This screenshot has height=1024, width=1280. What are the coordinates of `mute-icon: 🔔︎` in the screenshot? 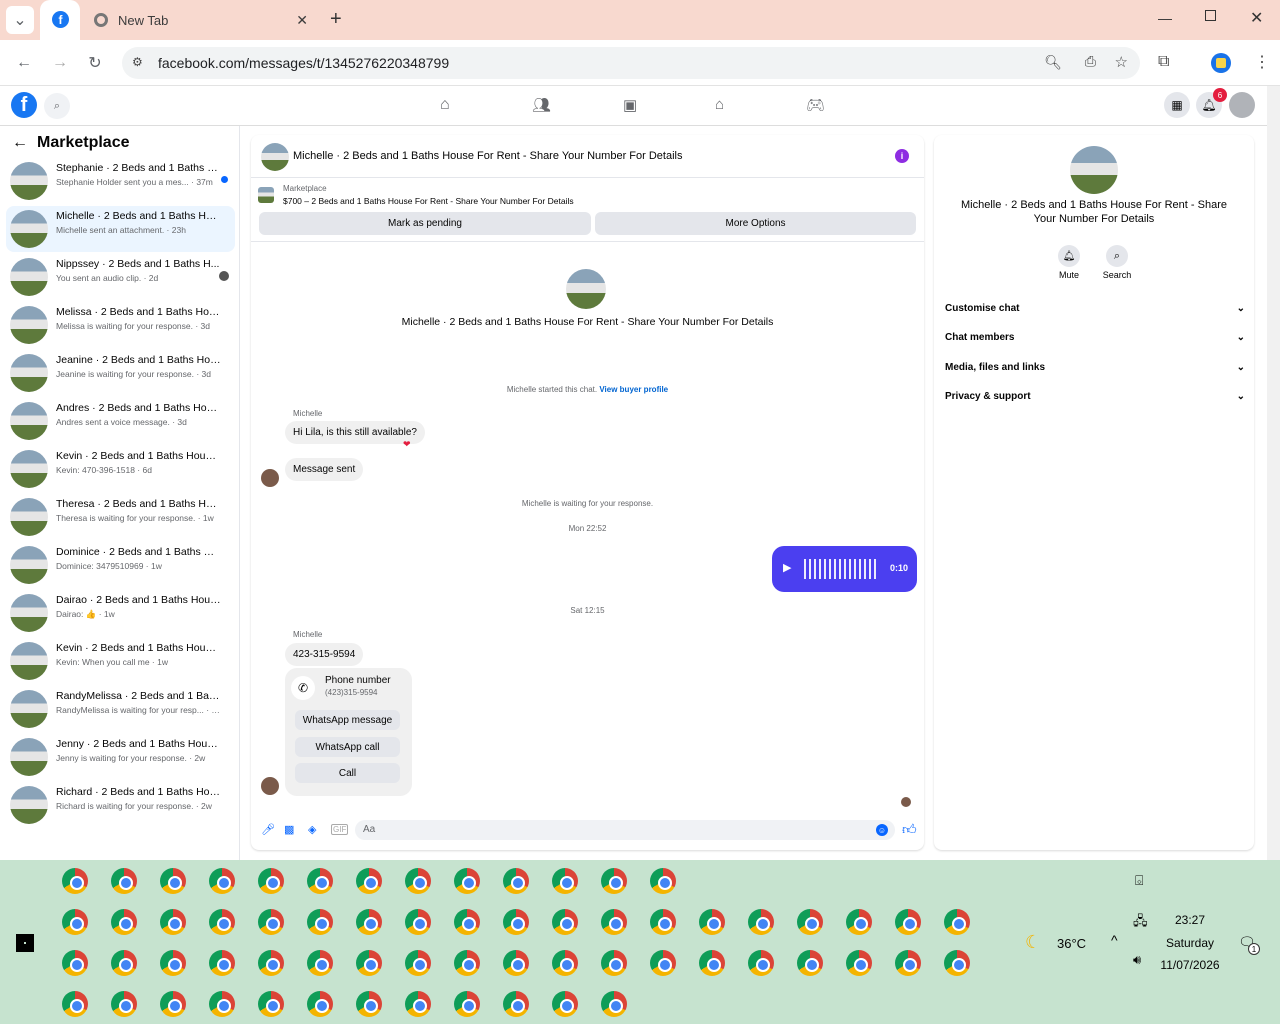 It's located at (1069, 256).